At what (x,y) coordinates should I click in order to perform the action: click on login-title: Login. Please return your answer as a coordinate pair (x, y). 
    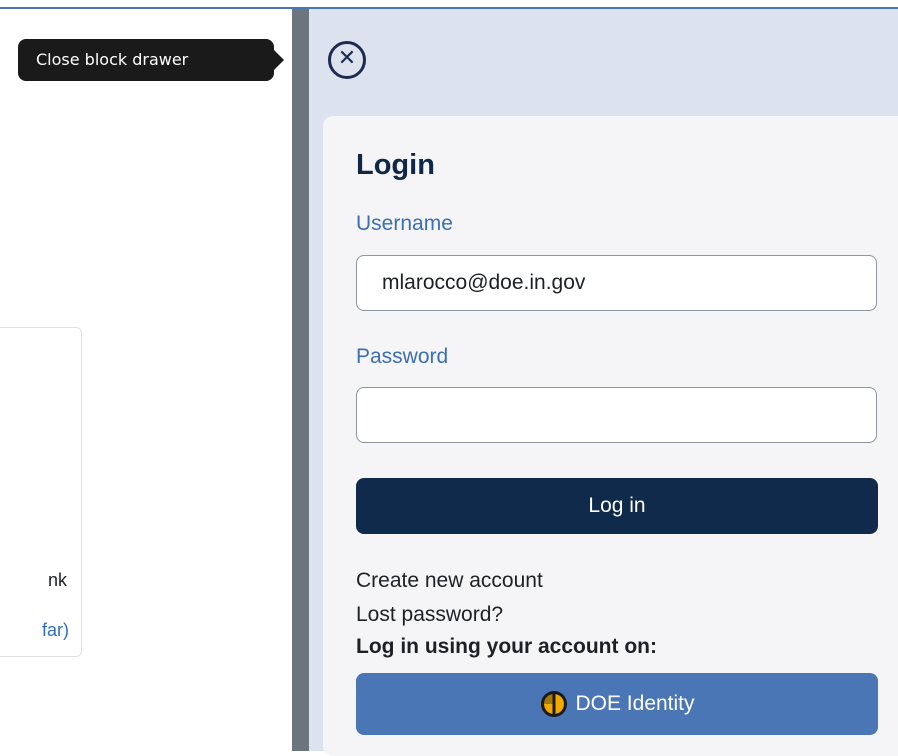
    Looking at the image, I should click on (395, 165).